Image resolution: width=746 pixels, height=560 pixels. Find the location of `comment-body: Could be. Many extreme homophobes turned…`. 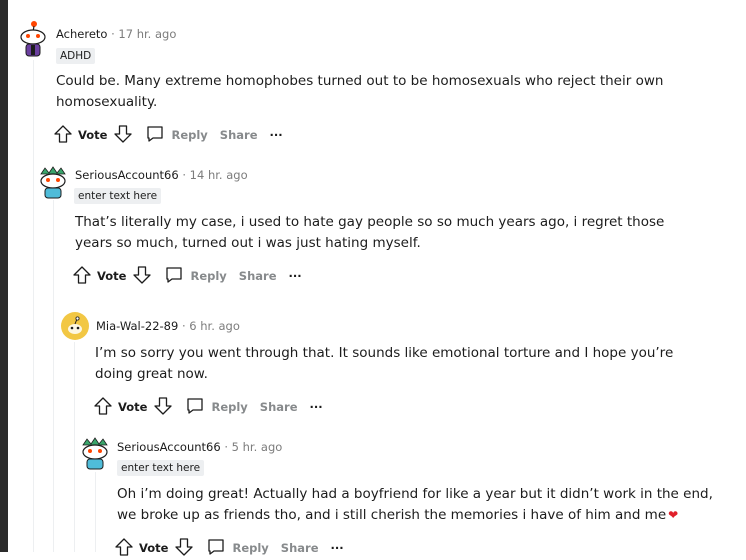

comment-body: Could be. Many extreme homophobes turned… is located at coordinates (360, 91).